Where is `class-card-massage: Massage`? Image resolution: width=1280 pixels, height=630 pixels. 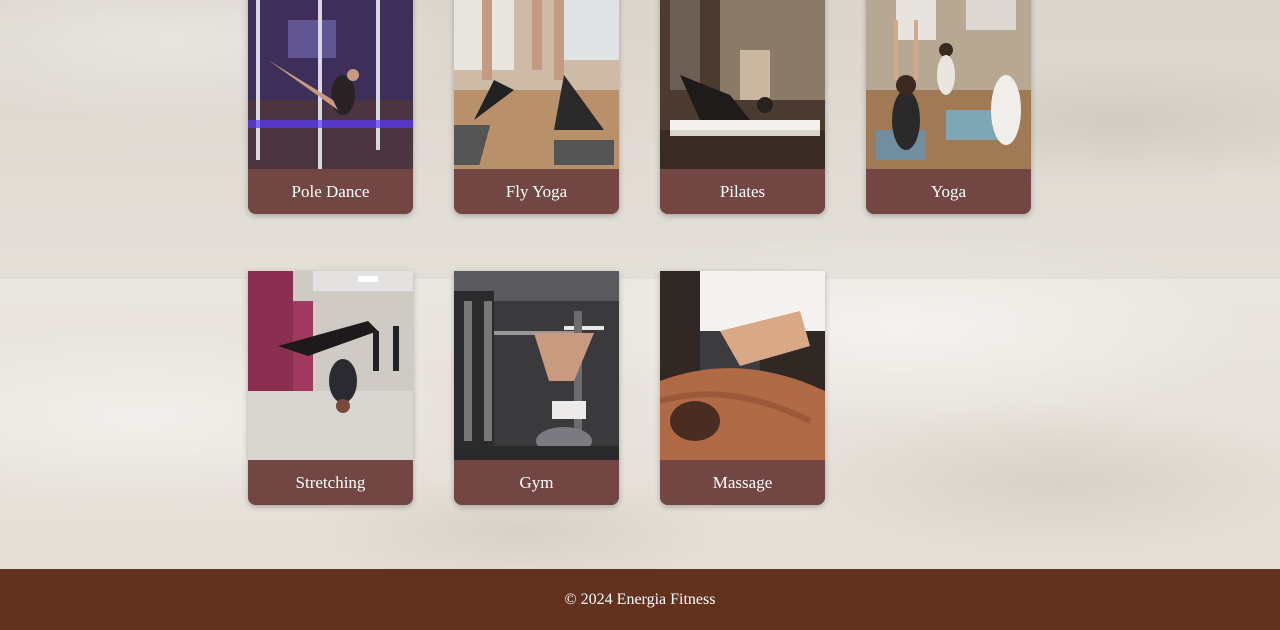
class-card-massage: Massage is located at coordinates (742, 388).